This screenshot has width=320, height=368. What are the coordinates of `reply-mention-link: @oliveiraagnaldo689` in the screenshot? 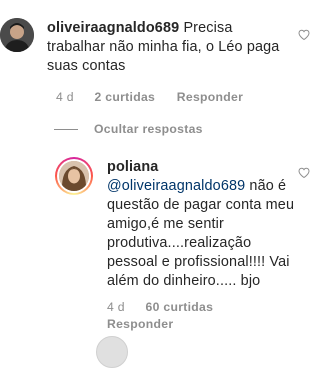 It's located at (176, 186).